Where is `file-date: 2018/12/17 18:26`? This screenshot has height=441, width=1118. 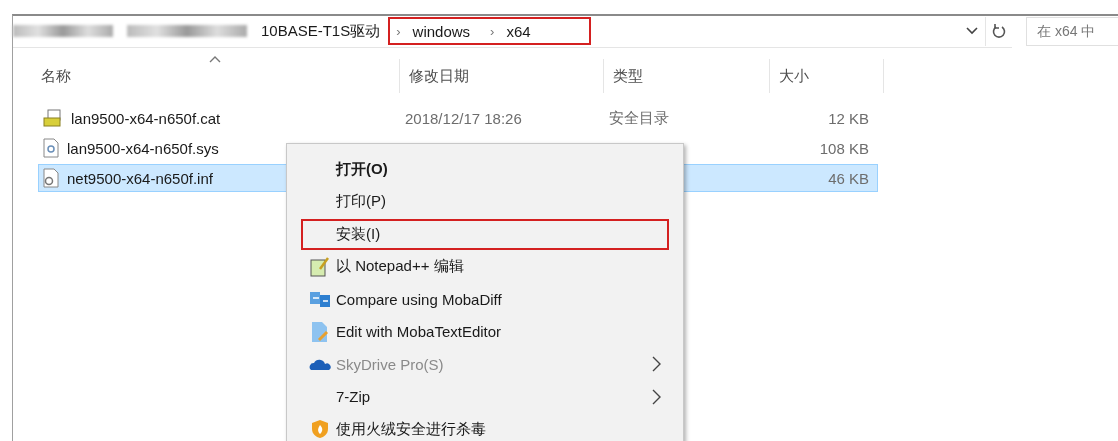 file-date: 2018/12/17 18:26 is located at coordinates (463, 118).